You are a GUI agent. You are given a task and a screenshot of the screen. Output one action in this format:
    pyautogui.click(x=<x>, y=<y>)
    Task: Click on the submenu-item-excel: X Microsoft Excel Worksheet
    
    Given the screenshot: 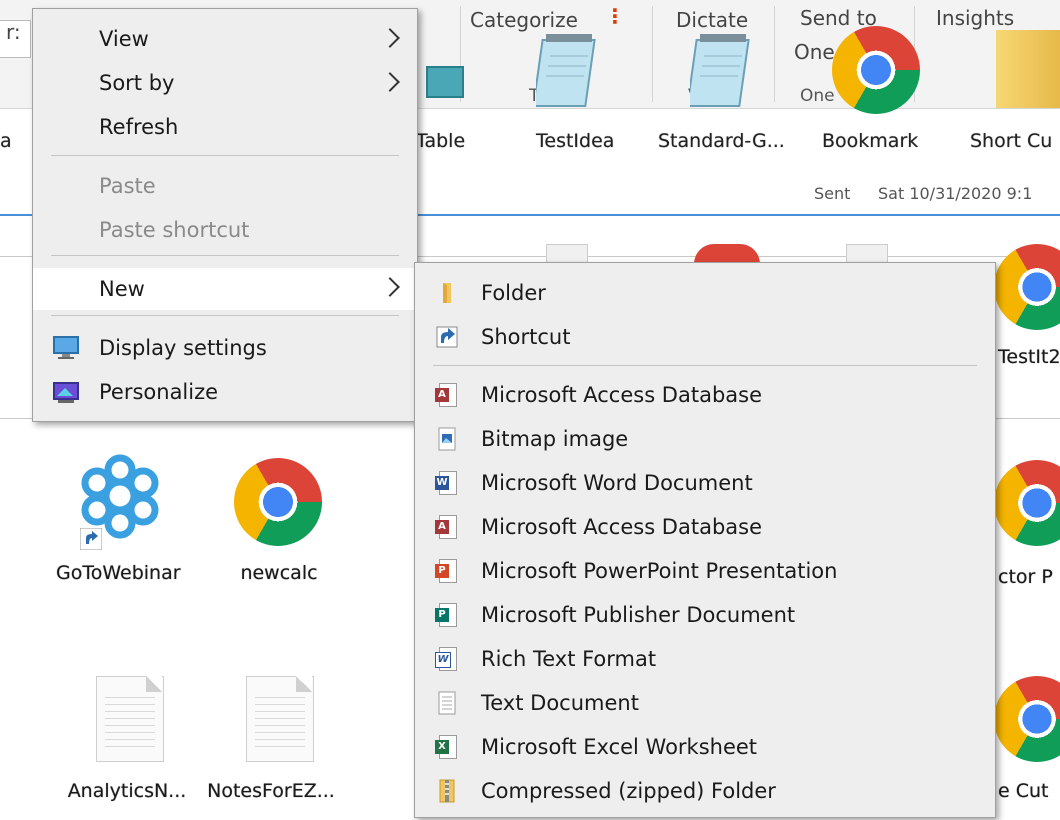 What is the action you would take?
    pyautogui.click(x=705, y=747)
    